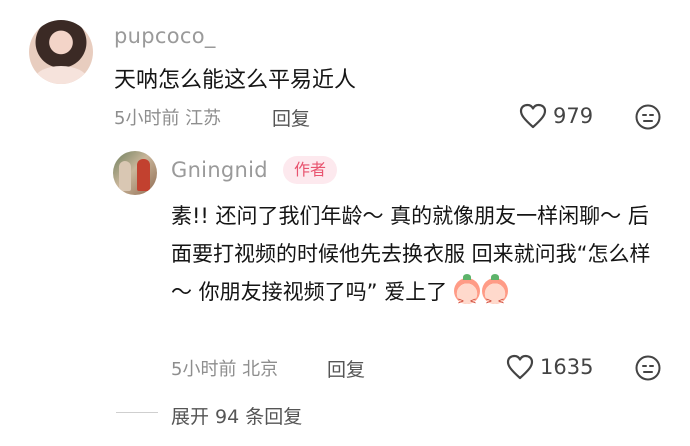 This screenshot has height=446, width=690. Describe the element at coordinates (168, 118) in the screenshot. I see `comment-meta: 5小时前 江苏` at that location.